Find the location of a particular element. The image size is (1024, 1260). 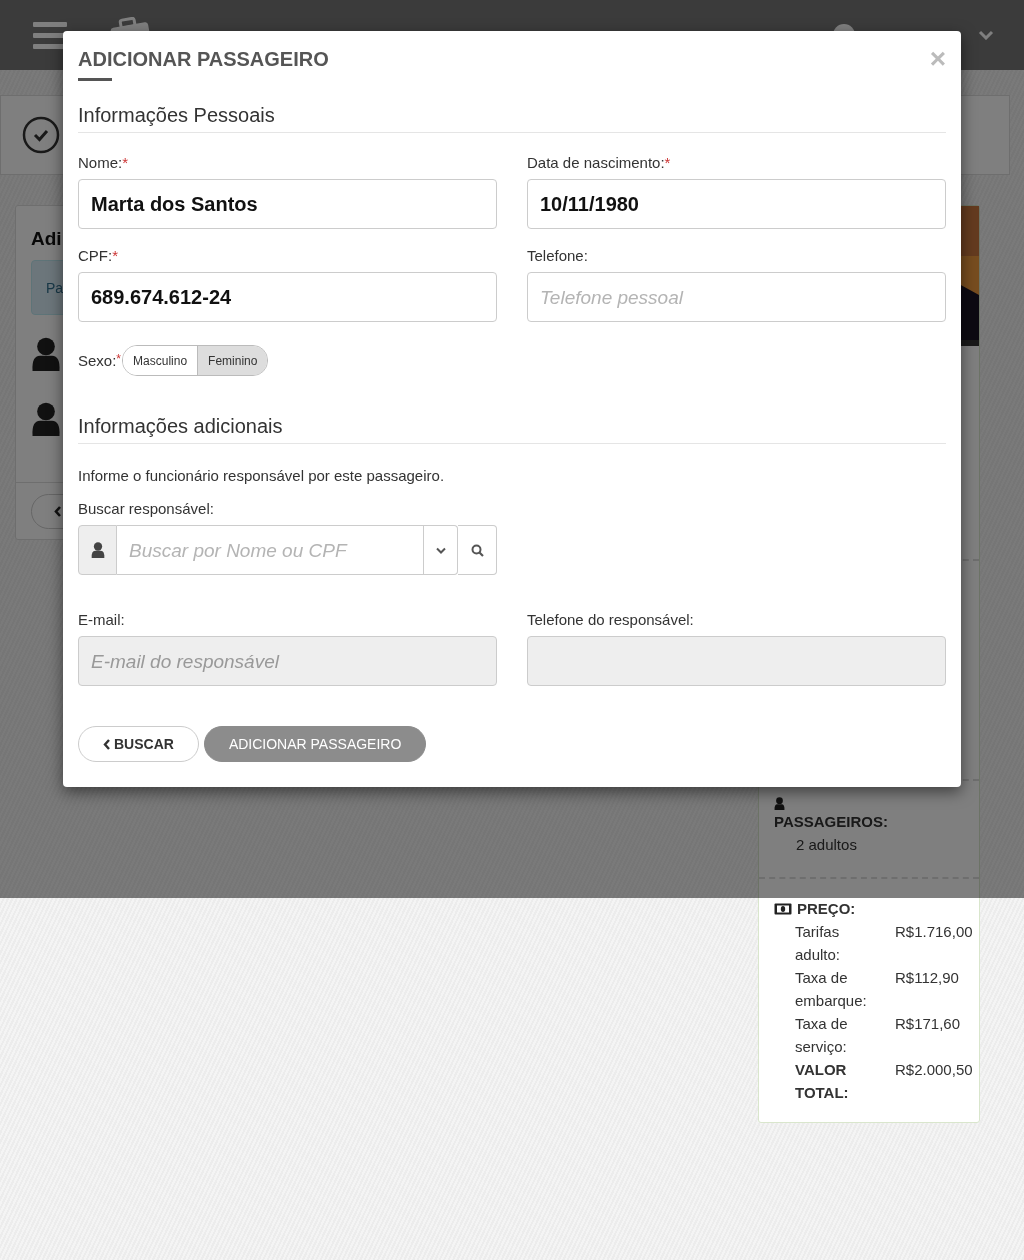

passengers-count: 2 adultos is located at coordinates (826, 845).